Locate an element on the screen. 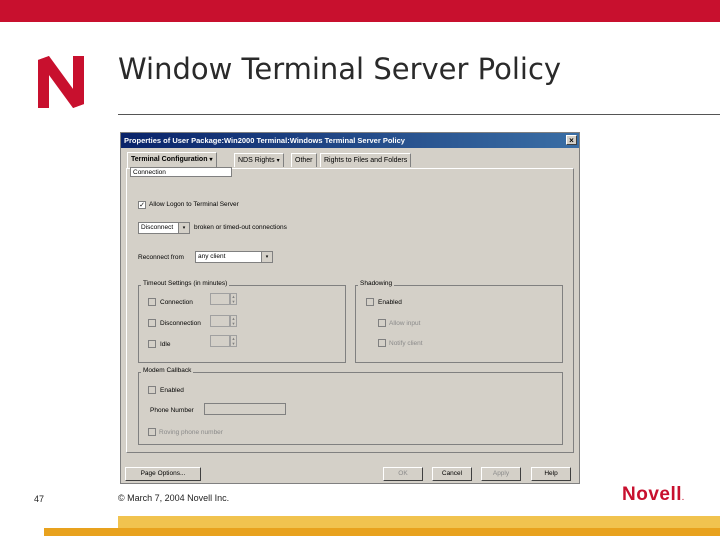 This screenshot has height=540, width=720. reconnect-label: Reconnect from is located at coordinates (161, 257).